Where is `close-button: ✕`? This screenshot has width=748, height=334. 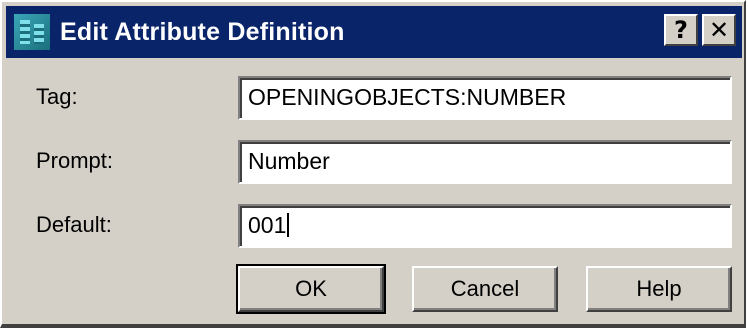
close-button: ✕ is located at coordinates (719, 30).